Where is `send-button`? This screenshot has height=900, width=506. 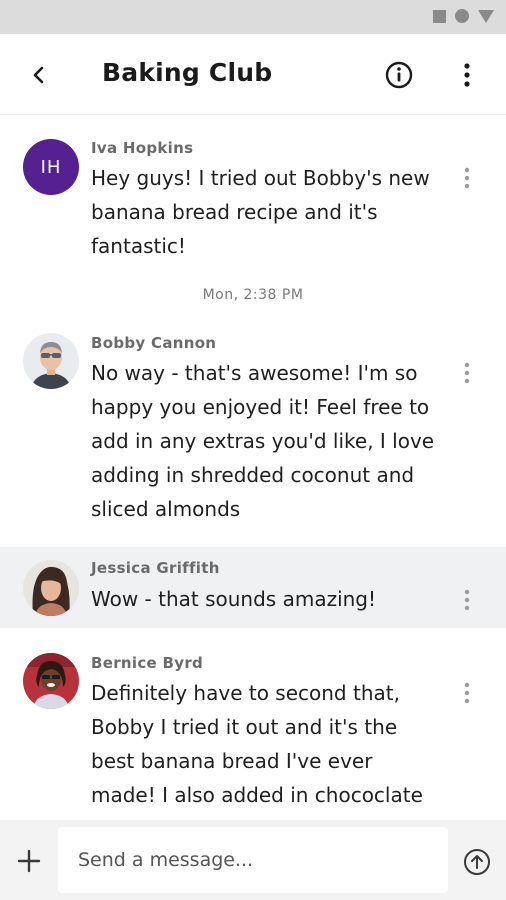
send-button is located at coordinates (477, 862).